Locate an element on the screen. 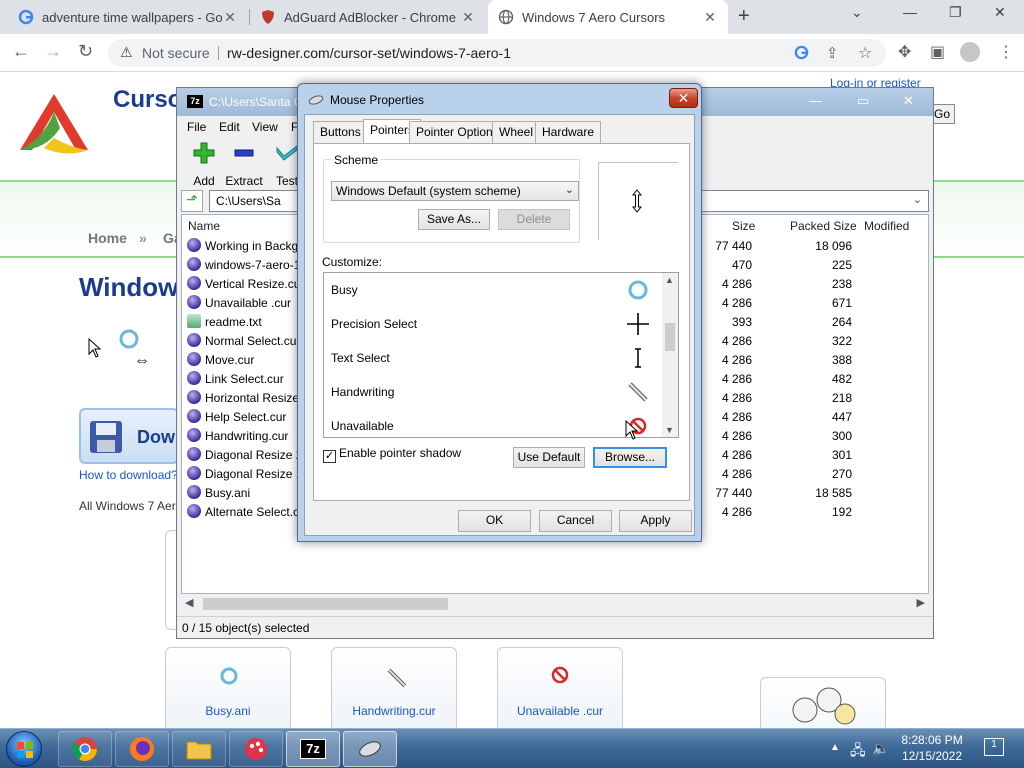 The image size is (1024, 768). taskbar-file-explorer is located at coordinates (199, 749).